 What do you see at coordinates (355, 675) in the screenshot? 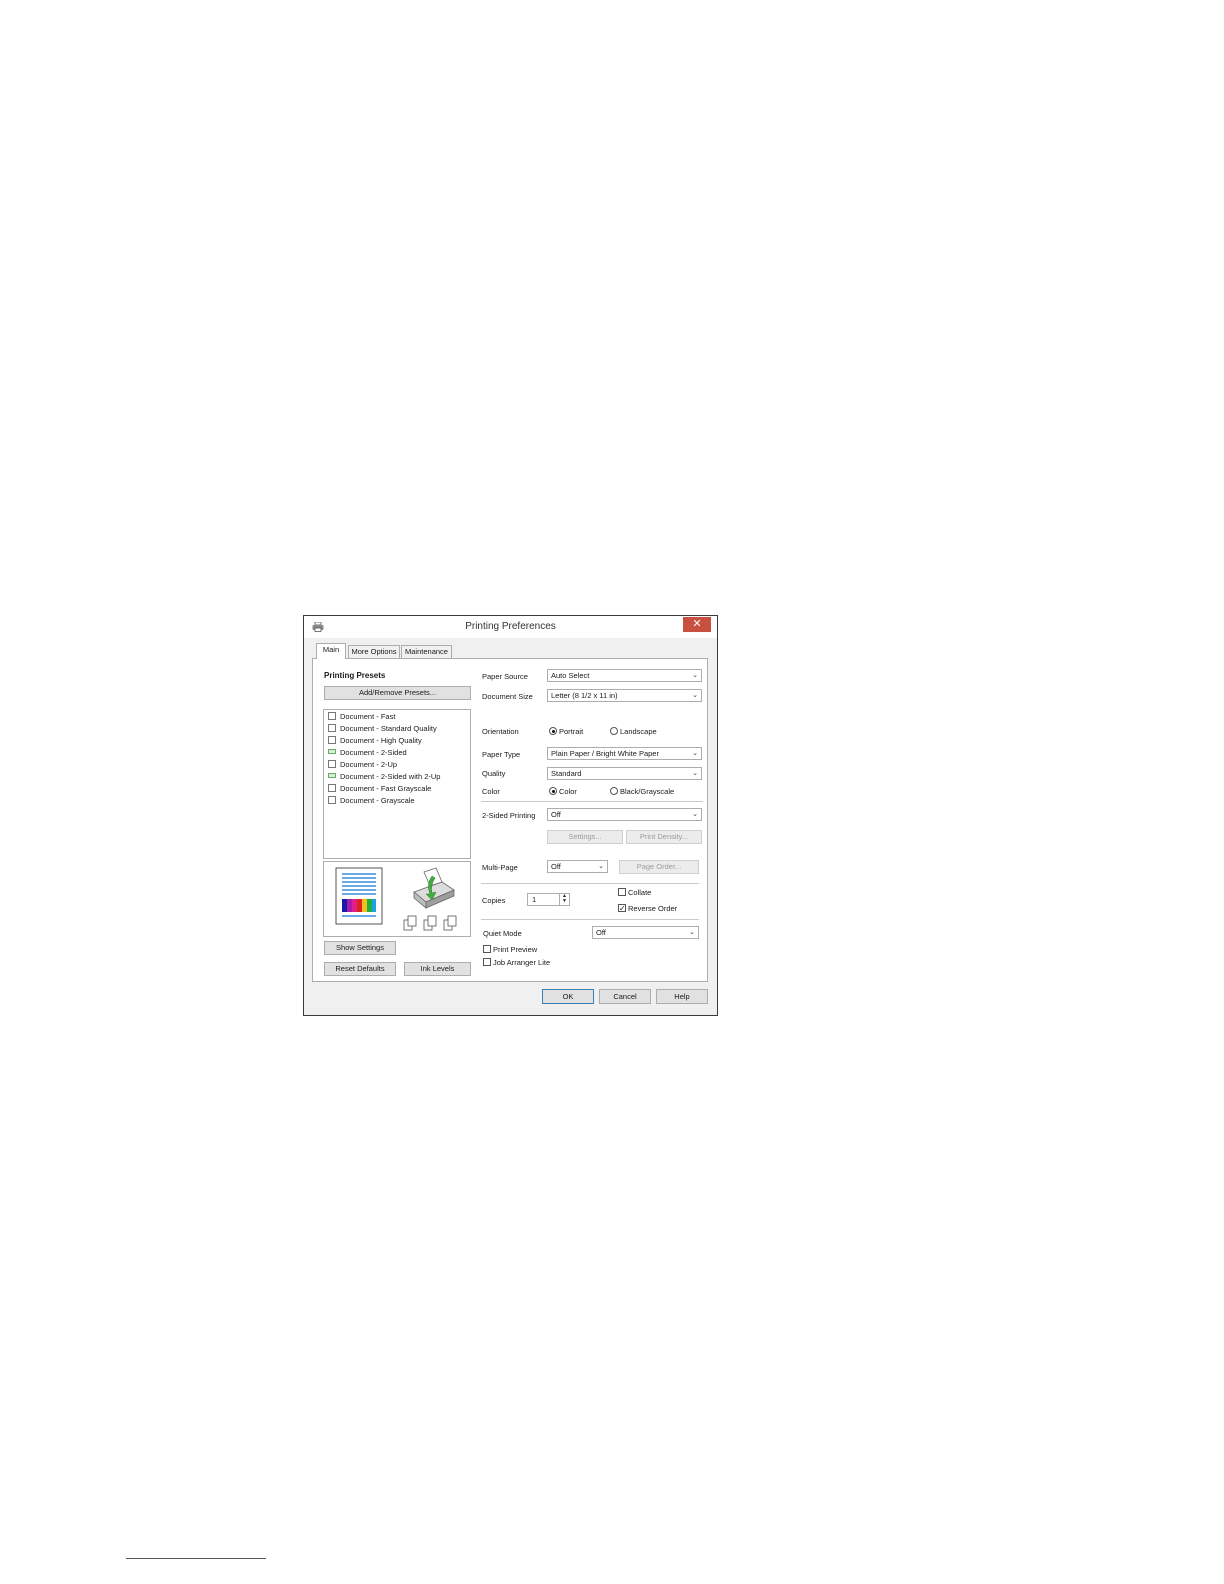
I see `printing-presets-heading: Printing Presets` at bounding box center [355, 675].